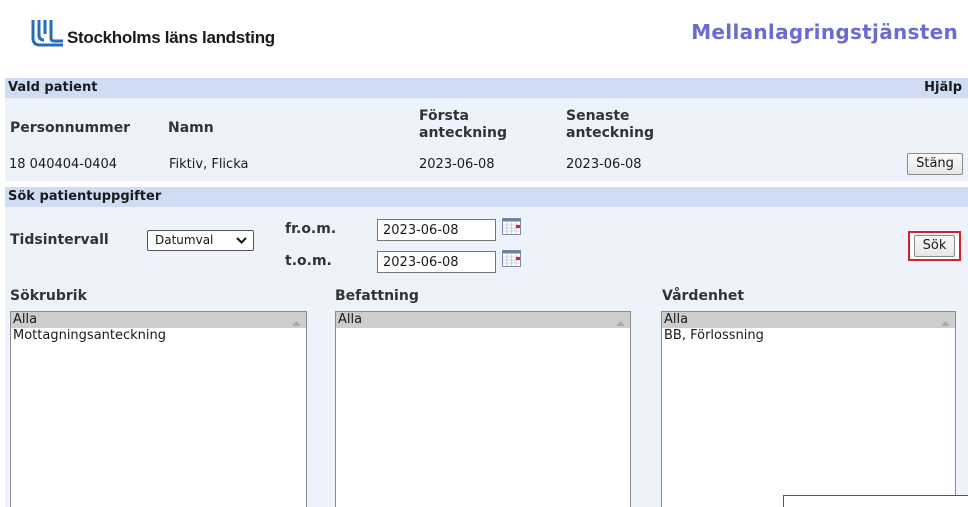 The image size is (968, 507). What do you see at coordinates (483, 409) in the screenshot?
I see `befattning-listbox: Alla` at bounding box center [483, 409].